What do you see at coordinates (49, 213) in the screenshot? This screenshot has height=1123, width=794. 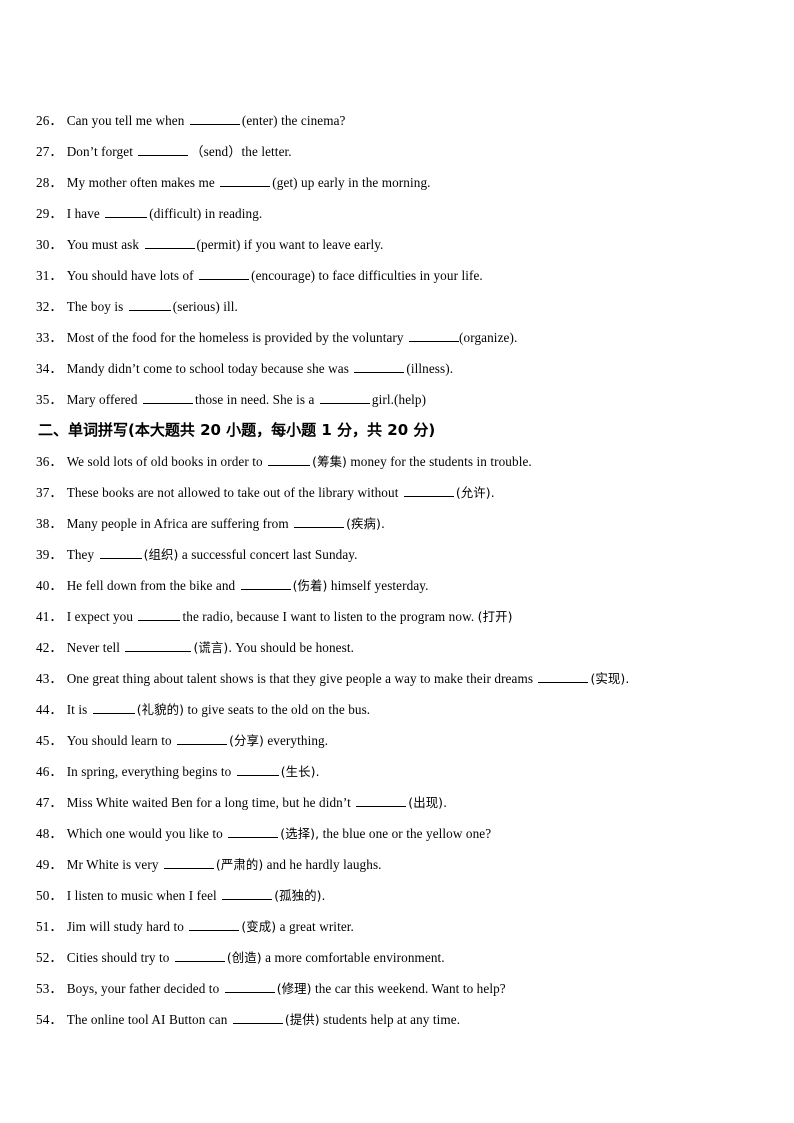 I see `question-number: 29．` at bounding box center [49, 213].